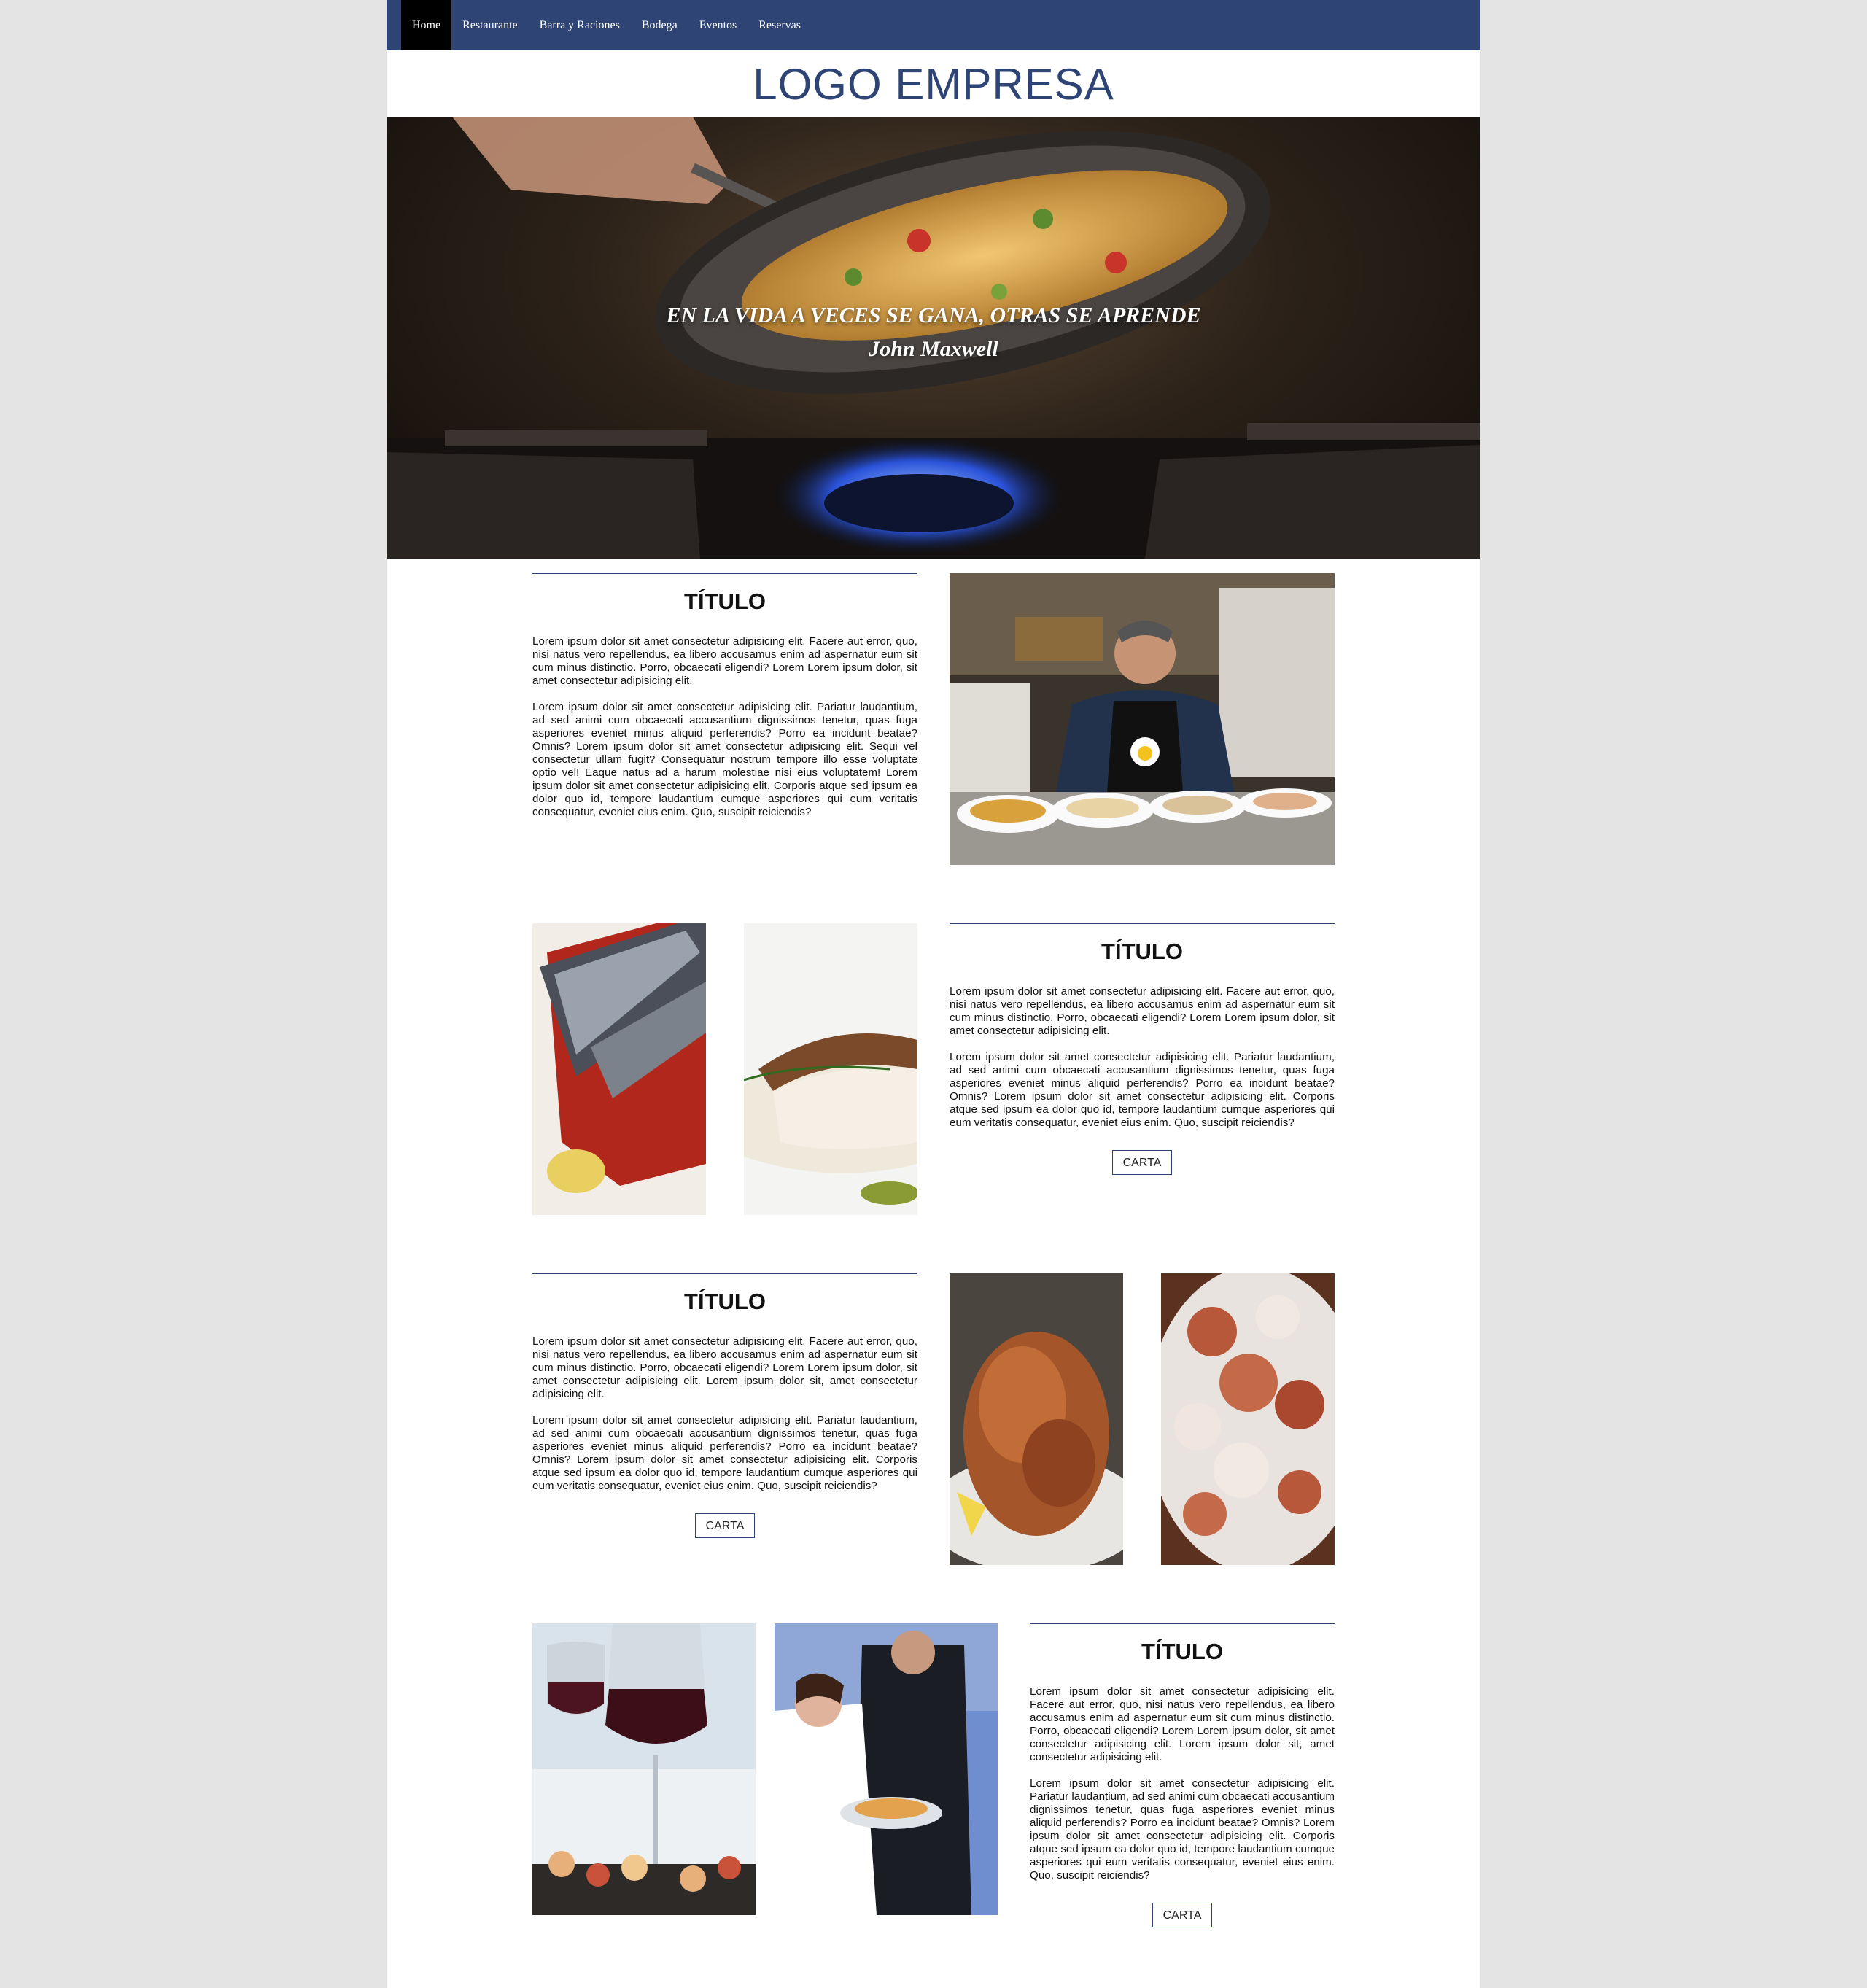 This screenshot has width=1867, height=1988. What do you see at coordinates (659, 25) in the screenshot?
I see `nav-item-bodega: Bodega` at bounding box center [659, 25].